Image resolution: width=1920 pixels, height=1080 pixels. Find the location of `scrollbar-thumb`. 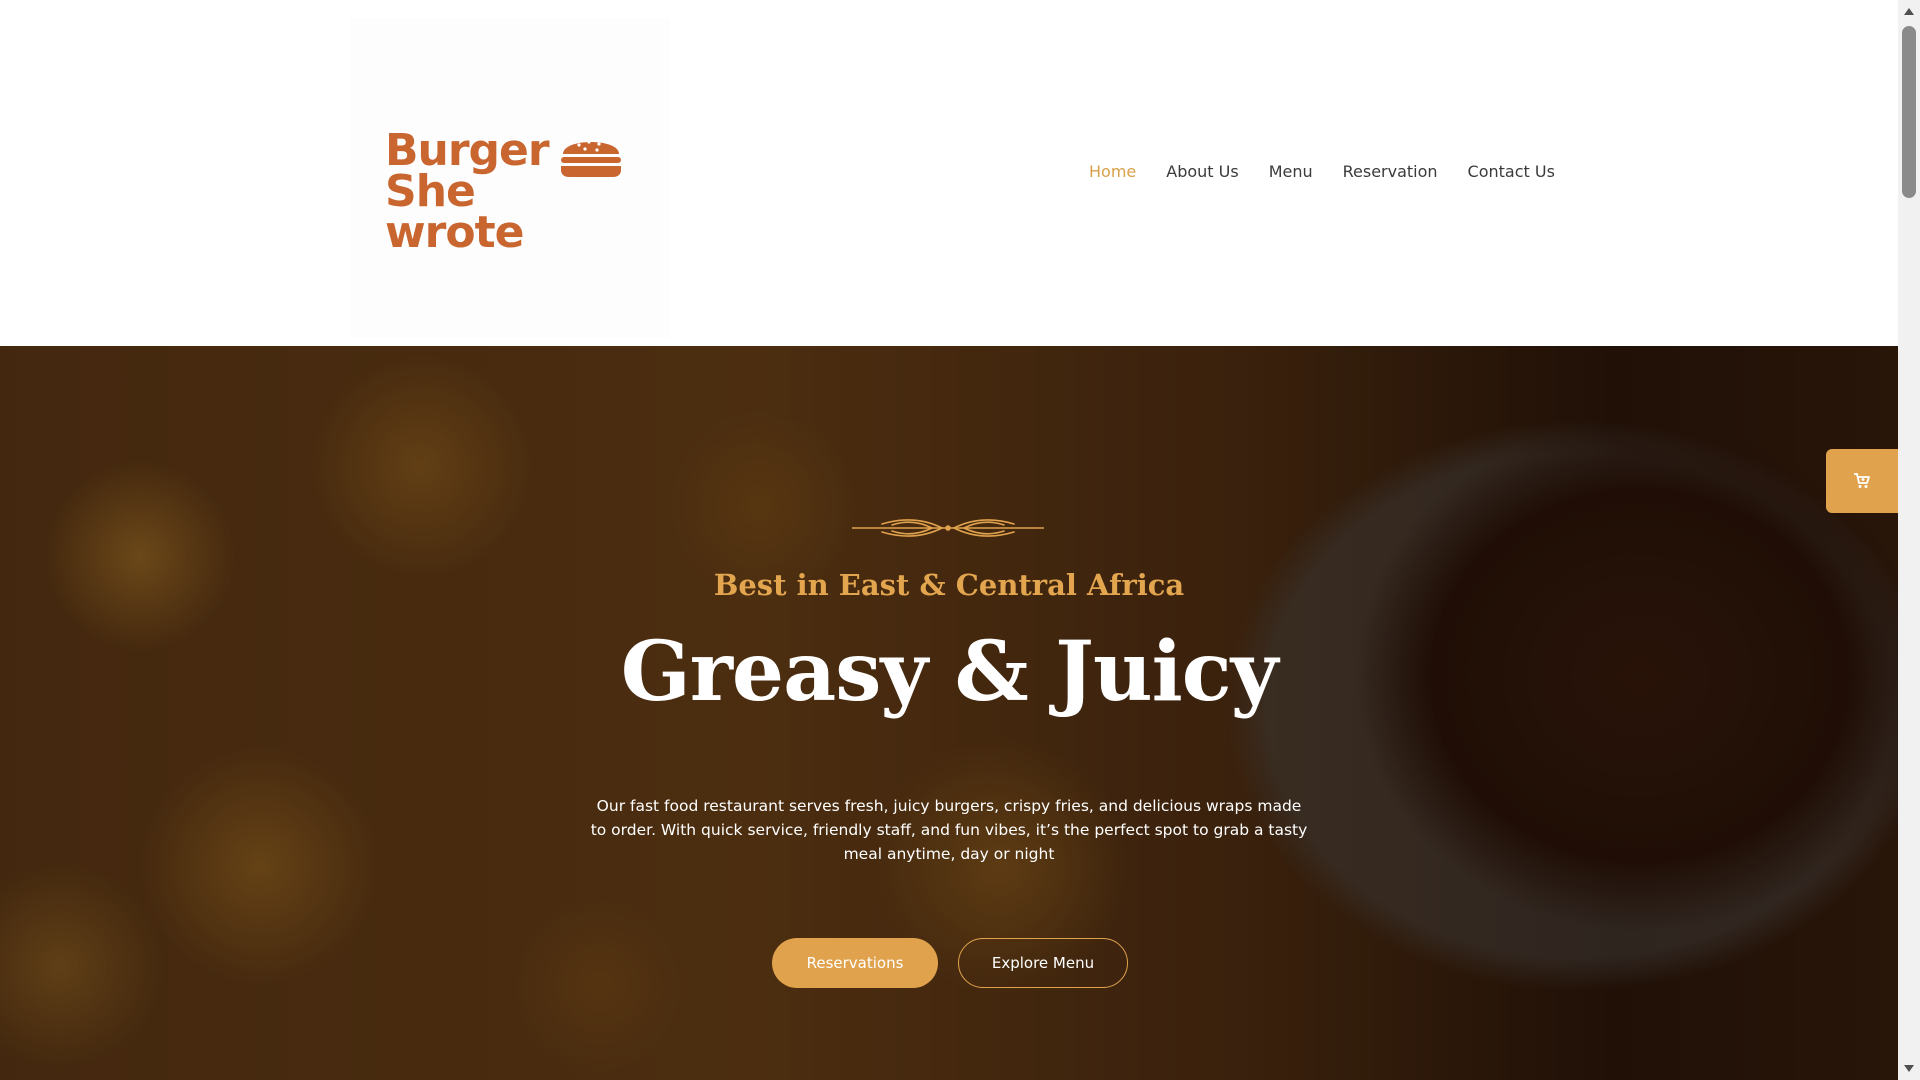

scrollbar-thumb is located at coordinates (1909, 112).